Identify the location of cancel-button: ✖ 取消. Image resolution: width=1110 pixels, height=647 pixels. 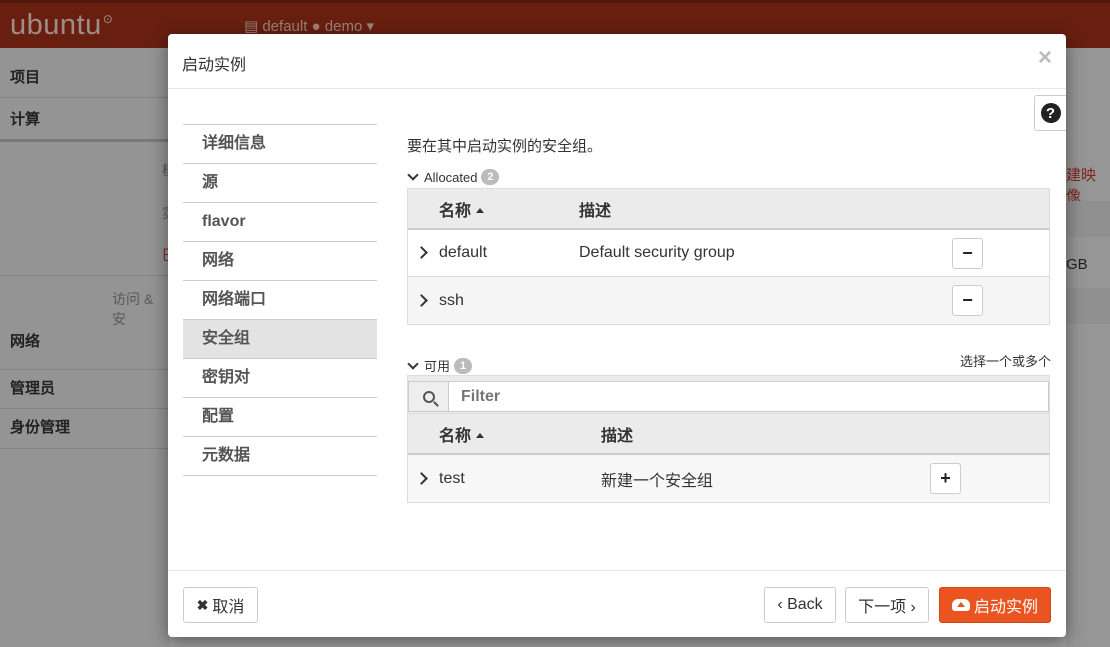
(220, 605).